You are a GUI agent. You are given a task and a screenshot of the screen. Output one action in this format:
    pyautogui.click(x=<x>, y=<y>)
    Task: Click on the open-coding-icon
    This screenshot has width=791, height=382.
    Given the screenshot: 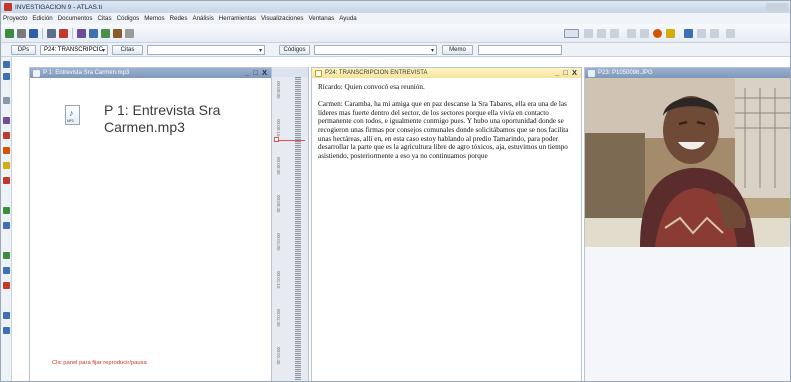 What is the action you would take?
    pyautogui.click(x=6, y=120)
    